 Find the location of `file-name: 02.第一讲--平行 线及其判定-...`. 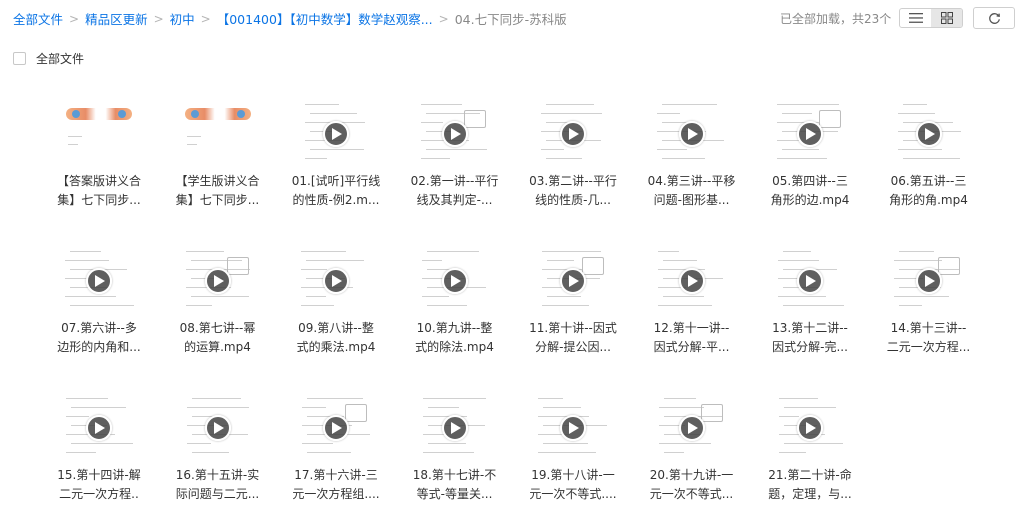

file-name: 02.第一讲--平行 线及其判定-... is located at coordinates (455, 191).